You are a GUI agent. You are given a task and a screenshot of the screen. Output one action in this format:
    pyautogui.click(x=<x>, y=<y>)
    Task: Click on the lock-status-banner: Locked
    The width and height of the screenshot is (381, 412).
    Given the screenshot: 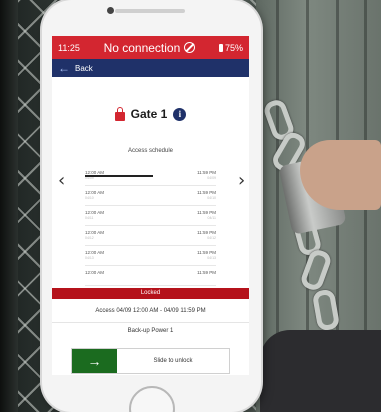 What is the action you would take?
    pyautogui.click(x=150, y=293)
    